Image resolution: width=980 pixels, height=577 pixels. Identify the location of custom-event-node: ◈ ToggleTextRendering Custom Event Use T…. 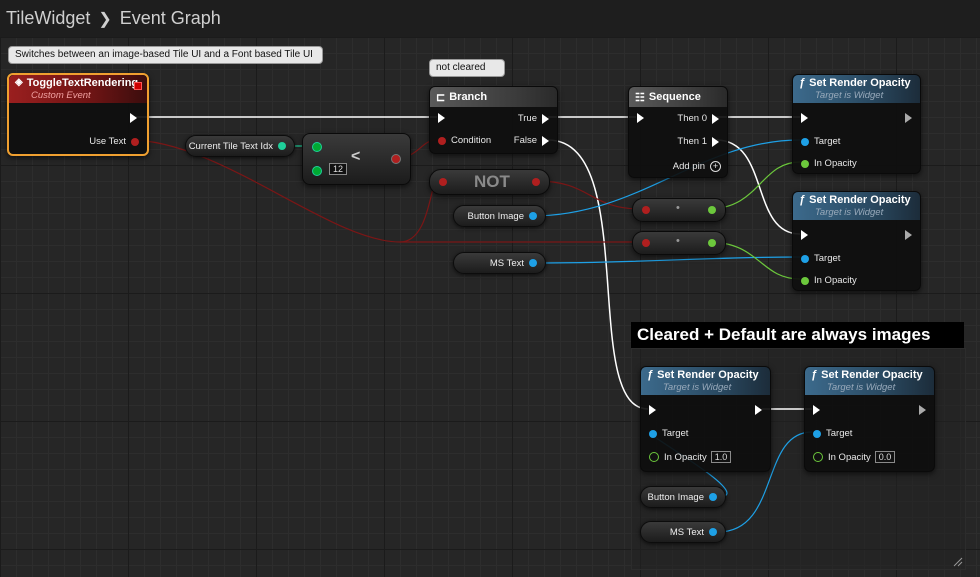
(78, 114).